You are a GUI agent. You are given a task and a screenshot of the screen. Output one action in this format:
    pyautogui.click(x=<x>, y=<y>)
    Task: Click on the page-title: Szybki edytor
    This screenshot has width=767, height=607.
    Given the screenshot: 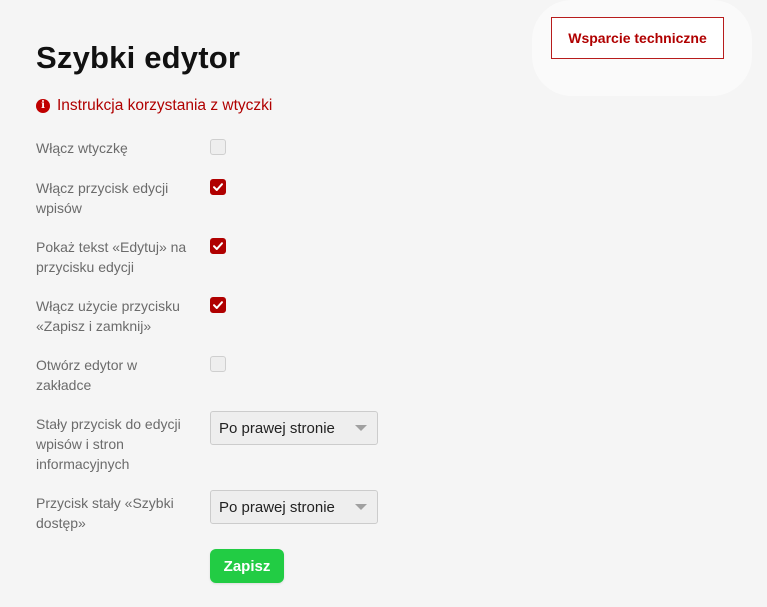 What is the action you would take?
    pyautogui.click(x=138, y=57)
    